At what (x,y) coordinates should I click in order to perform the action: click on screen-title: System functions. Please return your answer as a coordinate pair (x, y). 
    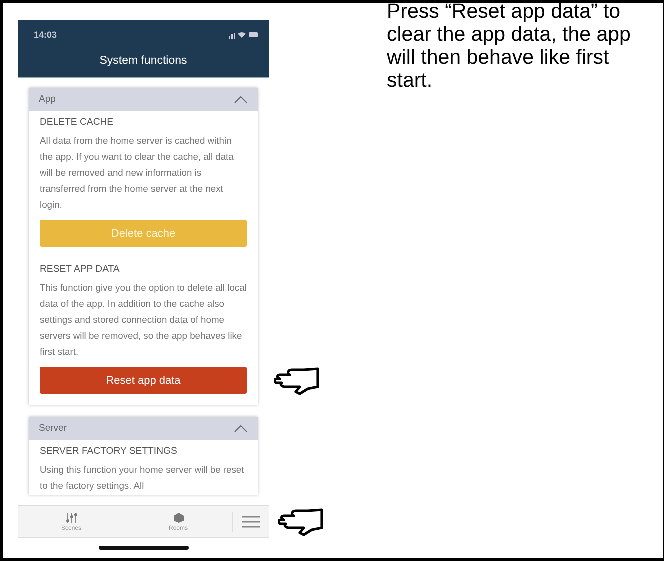
    Looking at the image, I should click on (143, 61).